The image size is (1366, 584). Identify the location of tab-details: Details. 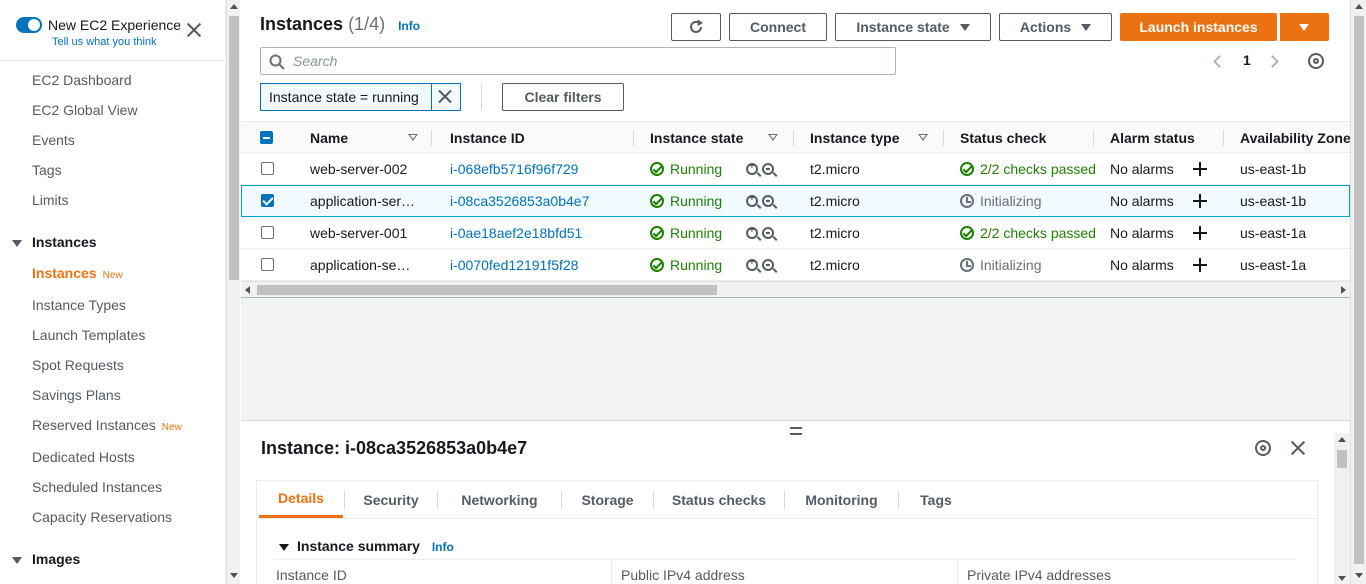
(301, 499).